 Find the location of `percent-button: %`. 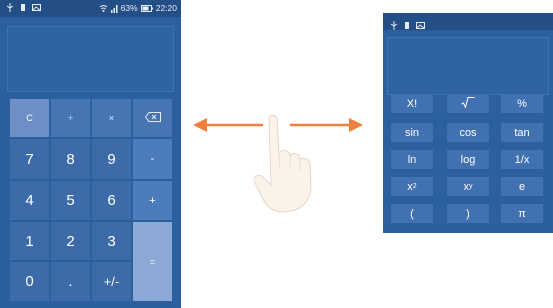

percent-button: % is located at coordinates (522, 103).